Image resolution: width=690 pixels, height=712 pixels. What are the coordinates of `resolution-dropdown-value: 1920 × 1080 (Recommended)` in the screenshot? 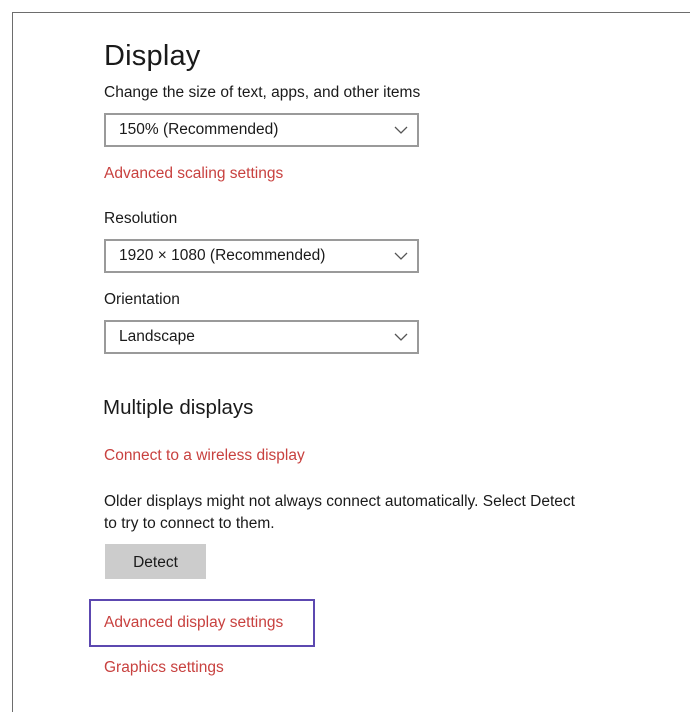 It's located at (222, 255).